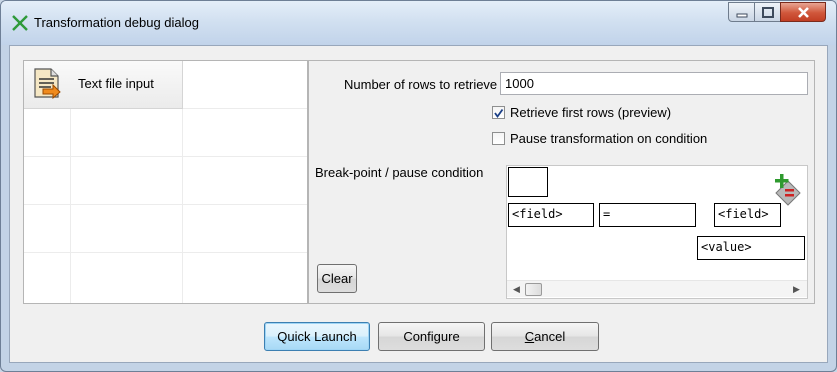 The image size is (837, 372). I want to click on cancel-label-rest: ancel, so click(550, 336).